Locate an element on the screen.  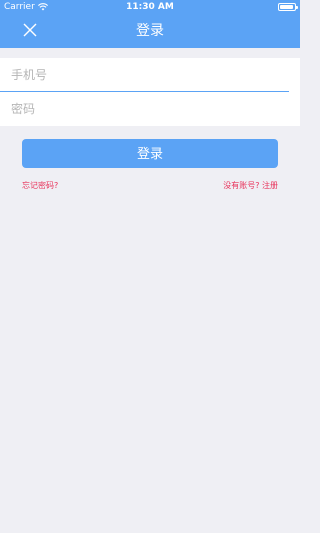
status-bar: Carrier 11:30 AM is located at coordinates (150, 7).